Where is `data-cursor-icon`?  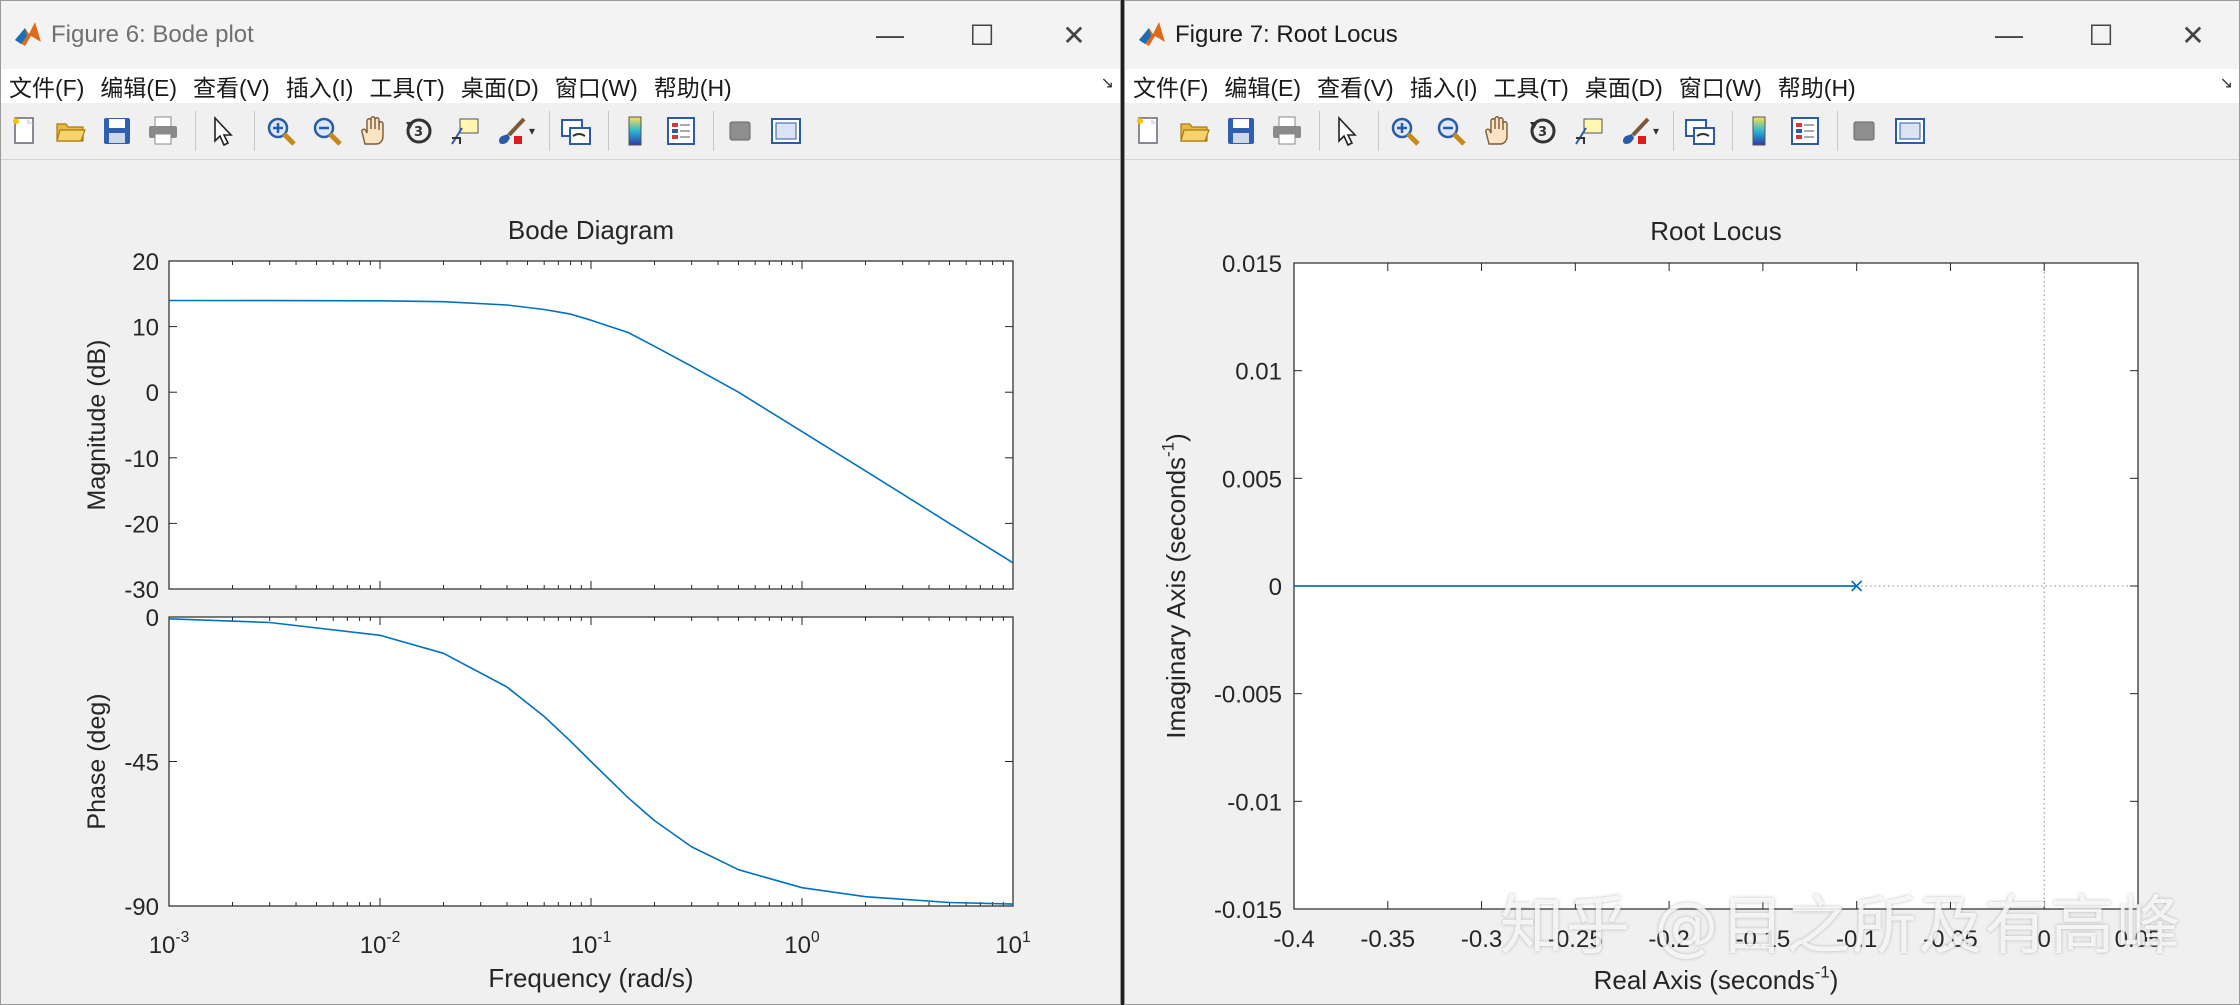 data-cursor-icon is located at coordinates (1589, 131).